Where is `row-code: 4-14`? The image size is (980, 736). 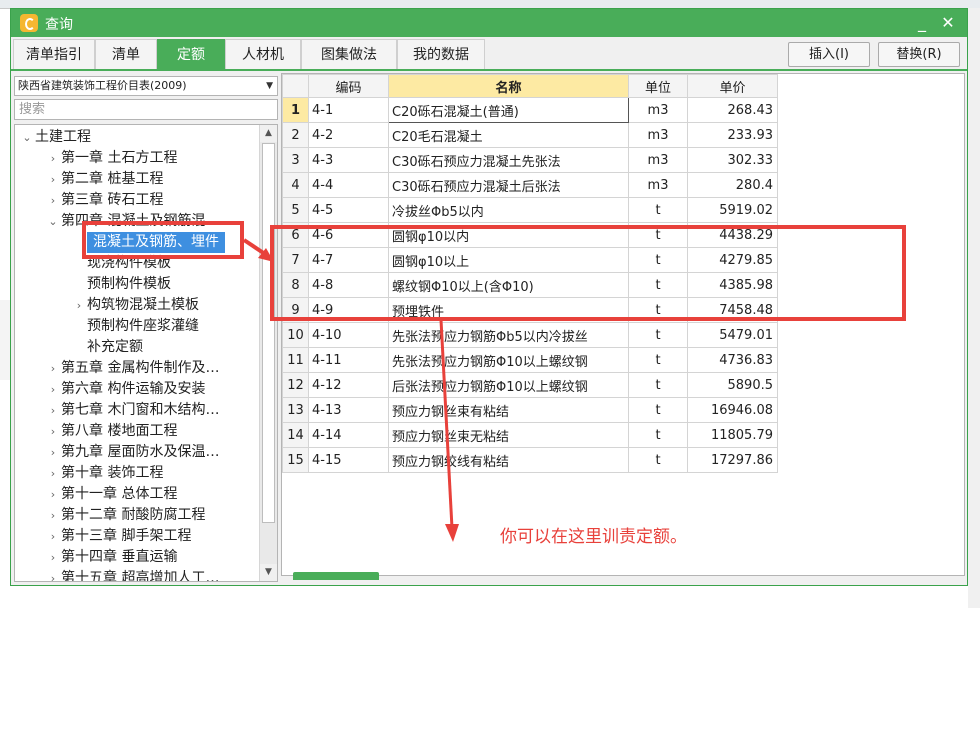 row-code: 4-14 is located at coordinates (348, 435).